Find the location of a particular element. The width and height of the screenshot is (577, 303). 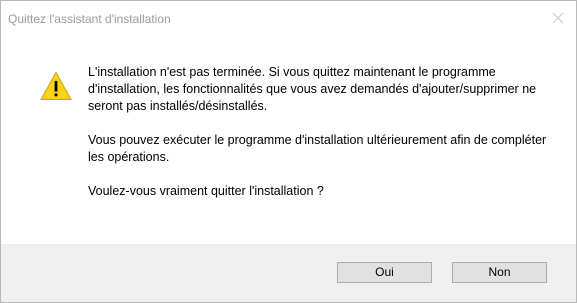

close-icon is located at coordinates (558, 18).